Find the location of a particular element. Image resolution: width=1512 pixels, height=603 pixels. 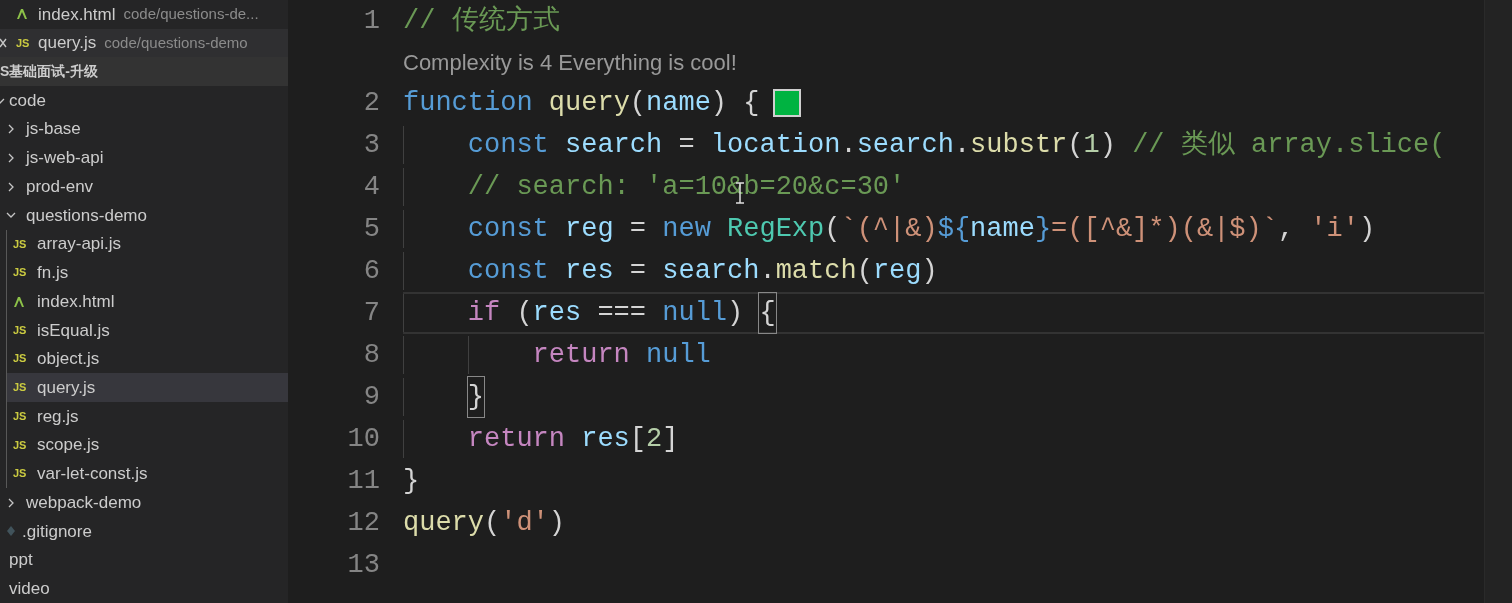

code-line: function query(name) { is located at coordinates (943, 103).